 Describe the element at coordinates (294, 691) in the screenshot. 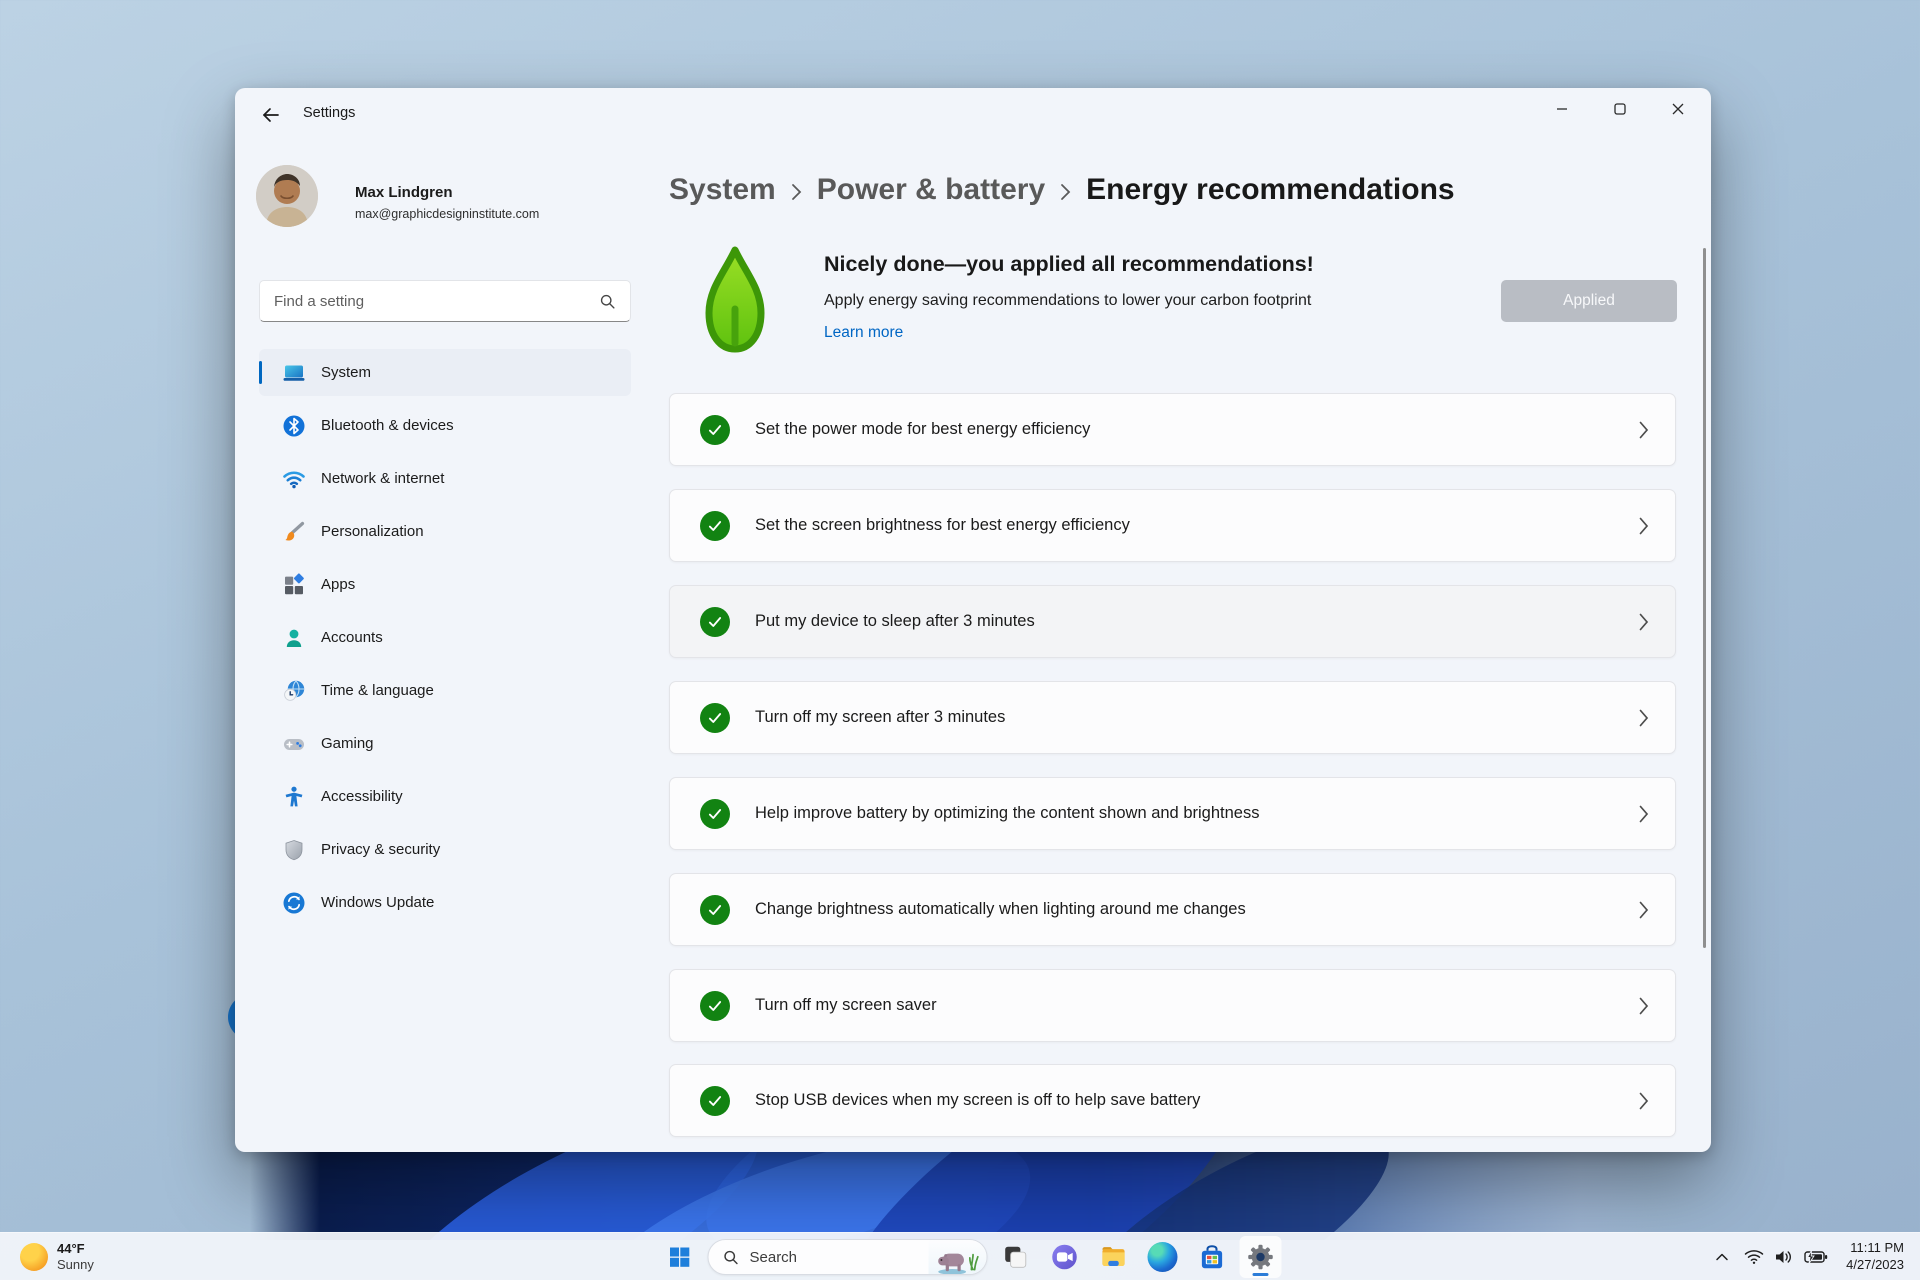

I see `globe-clock-icon` at that location.